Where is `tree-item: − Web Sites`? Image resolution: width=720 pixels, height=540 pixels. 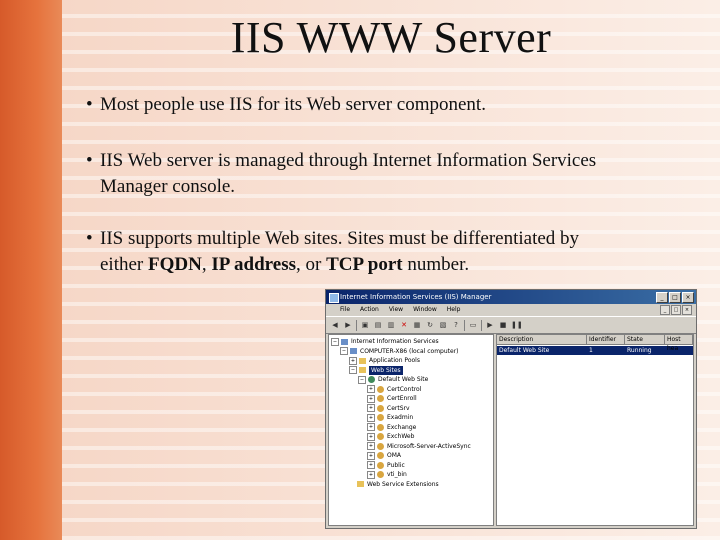 tree-item: − Web Sites is located at coordinates (412, 370).